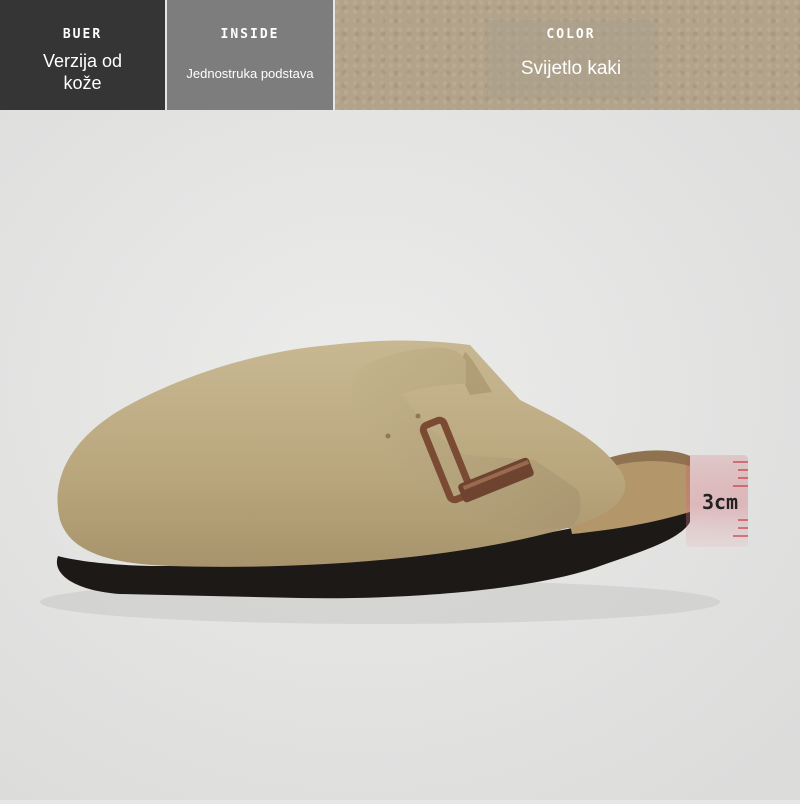 The width and height of the screenshot is (800, 804). I want to click on spec-inside: INSIDE Jednostruka podstava, so click(250, 55).